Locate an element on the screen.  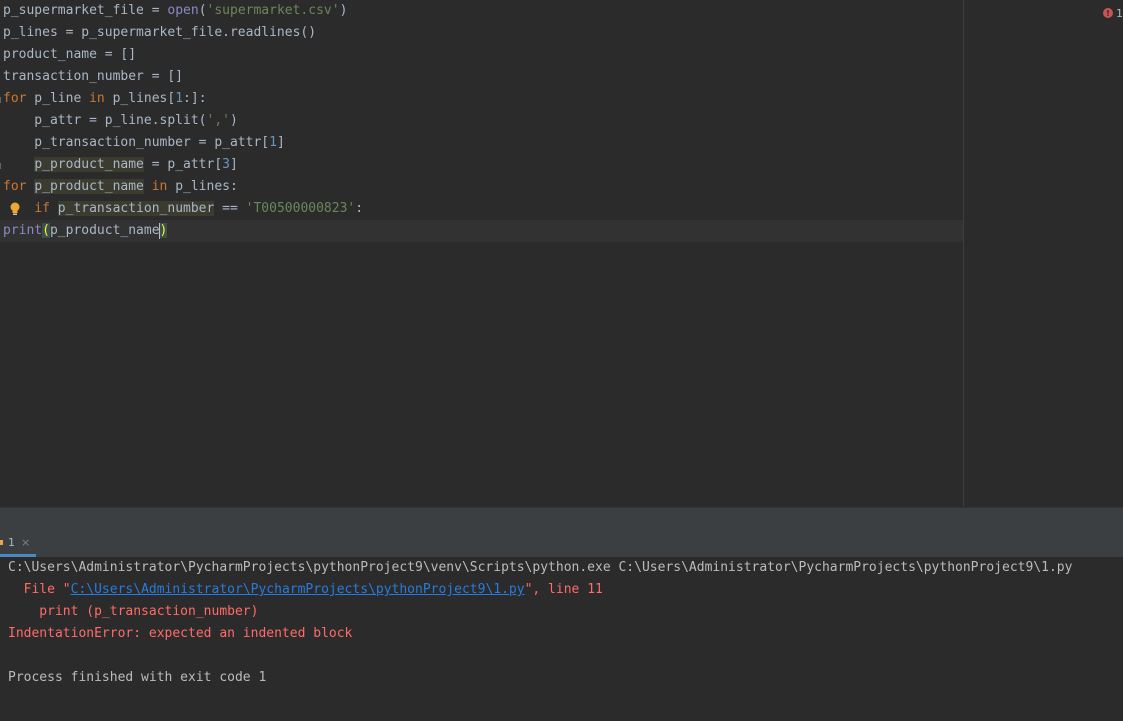
run-tab-label: 1 is located at coordinates (11, 542).